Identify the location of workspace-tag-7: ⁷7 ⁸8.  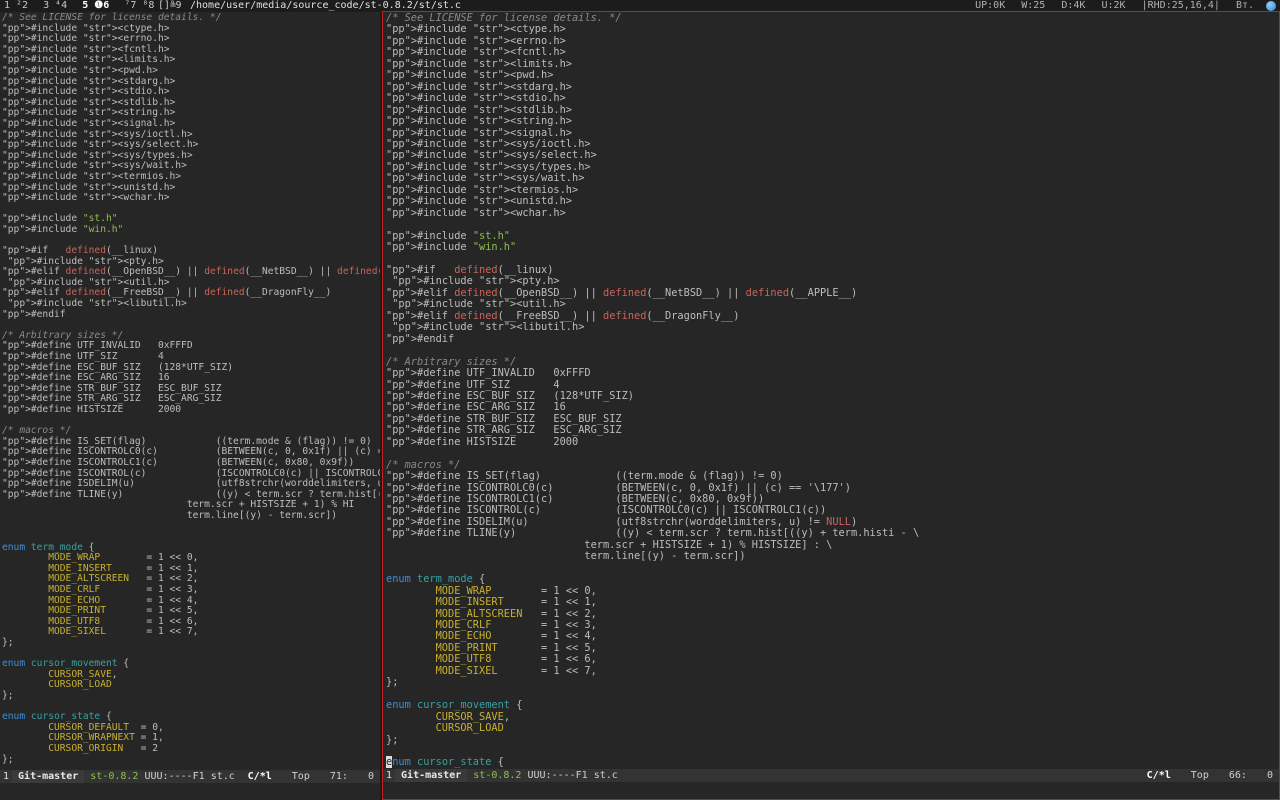
(139, 6).